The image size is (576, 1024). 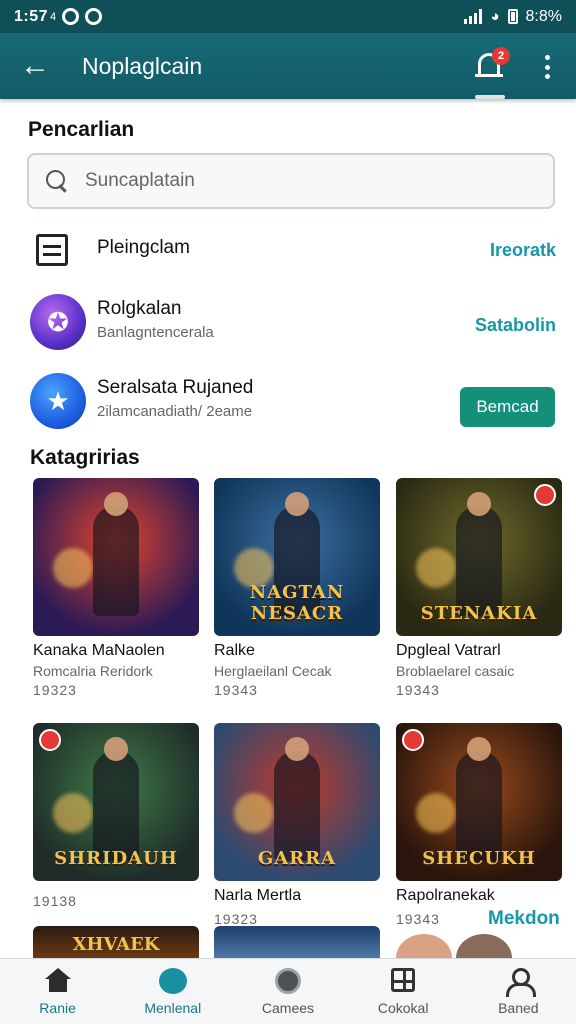 I want to click on category-thumbnail: SHECUKH, so click(x=479, y=802).